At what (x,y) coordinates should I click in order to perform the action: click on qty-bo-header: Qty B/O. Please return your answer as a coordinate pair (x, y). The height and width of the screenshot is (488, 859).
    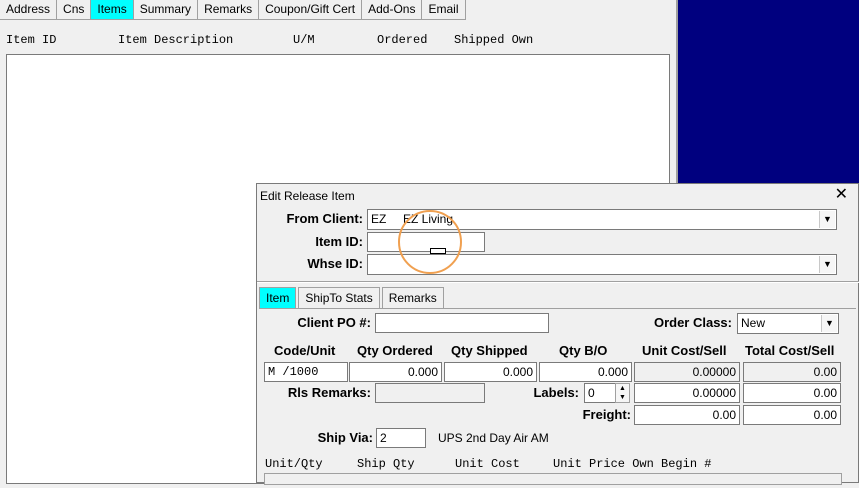
    Looking at the image, I should click on (583, 350).